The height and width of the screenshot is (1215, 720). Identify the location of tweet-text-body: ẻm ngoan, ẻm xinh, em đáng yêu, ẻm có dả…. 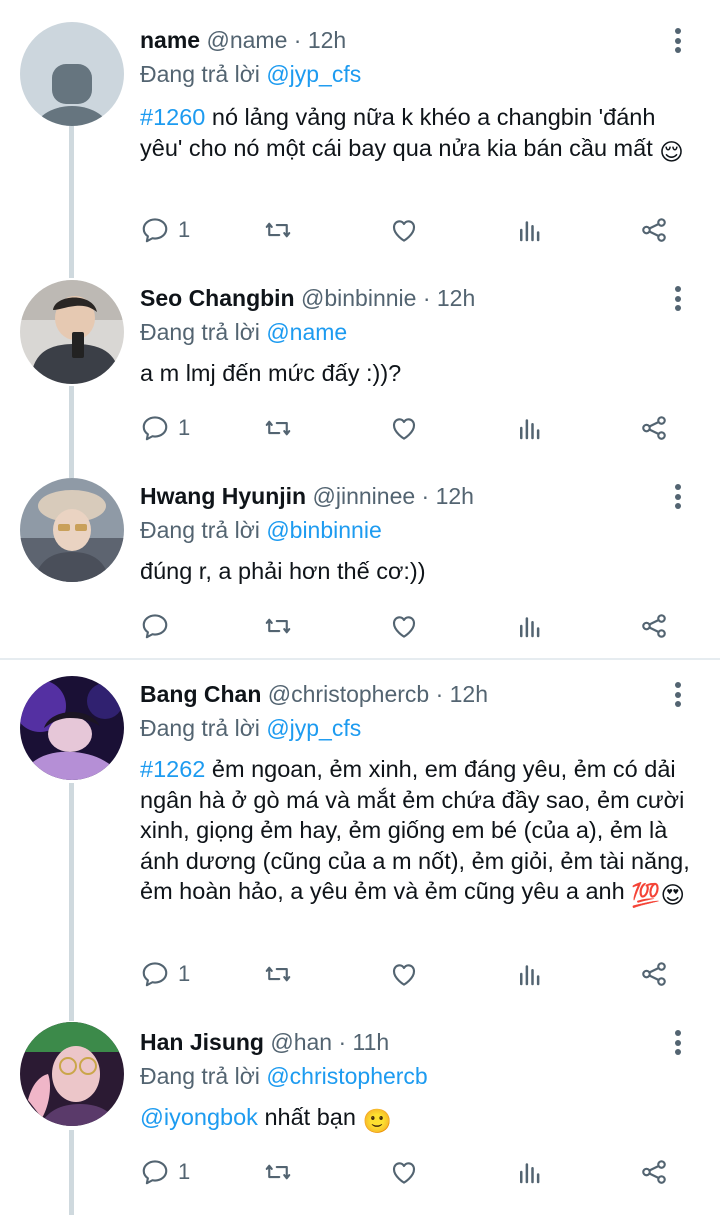
(415, 830).